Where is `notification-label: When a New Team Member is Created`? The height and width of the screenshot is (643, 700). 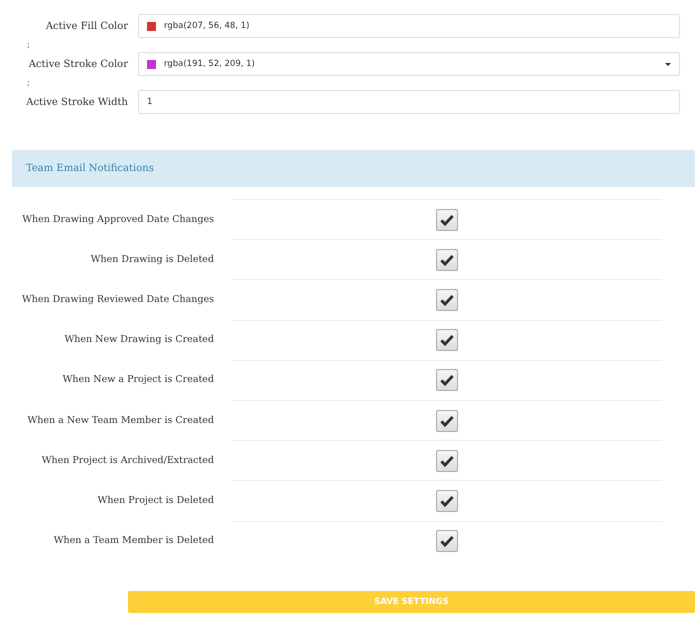
notification-label: When a New Team Member is Created is located at coordinates (120, 420).